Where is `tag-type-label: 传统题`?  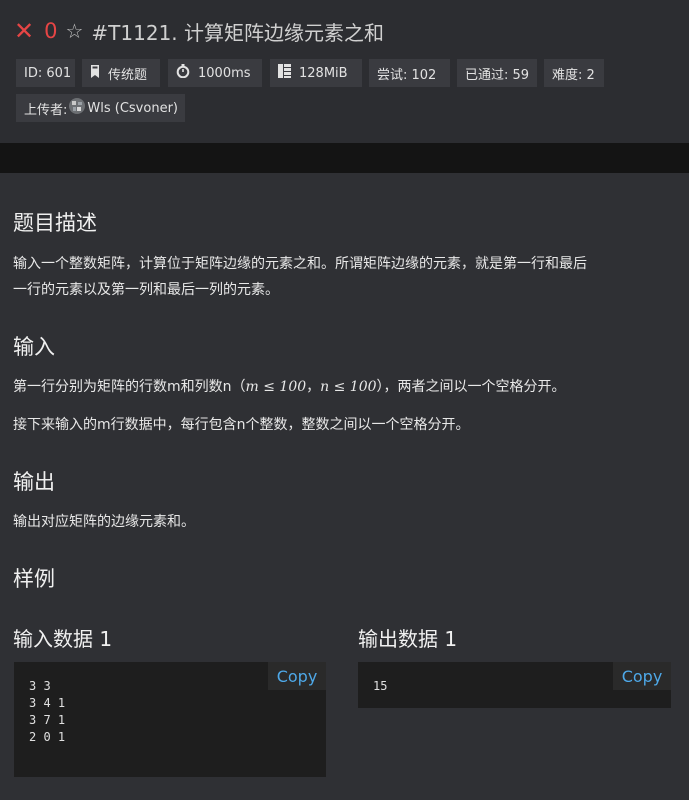
tag-type-label: 传统题 is located at coordinates (128, 75).